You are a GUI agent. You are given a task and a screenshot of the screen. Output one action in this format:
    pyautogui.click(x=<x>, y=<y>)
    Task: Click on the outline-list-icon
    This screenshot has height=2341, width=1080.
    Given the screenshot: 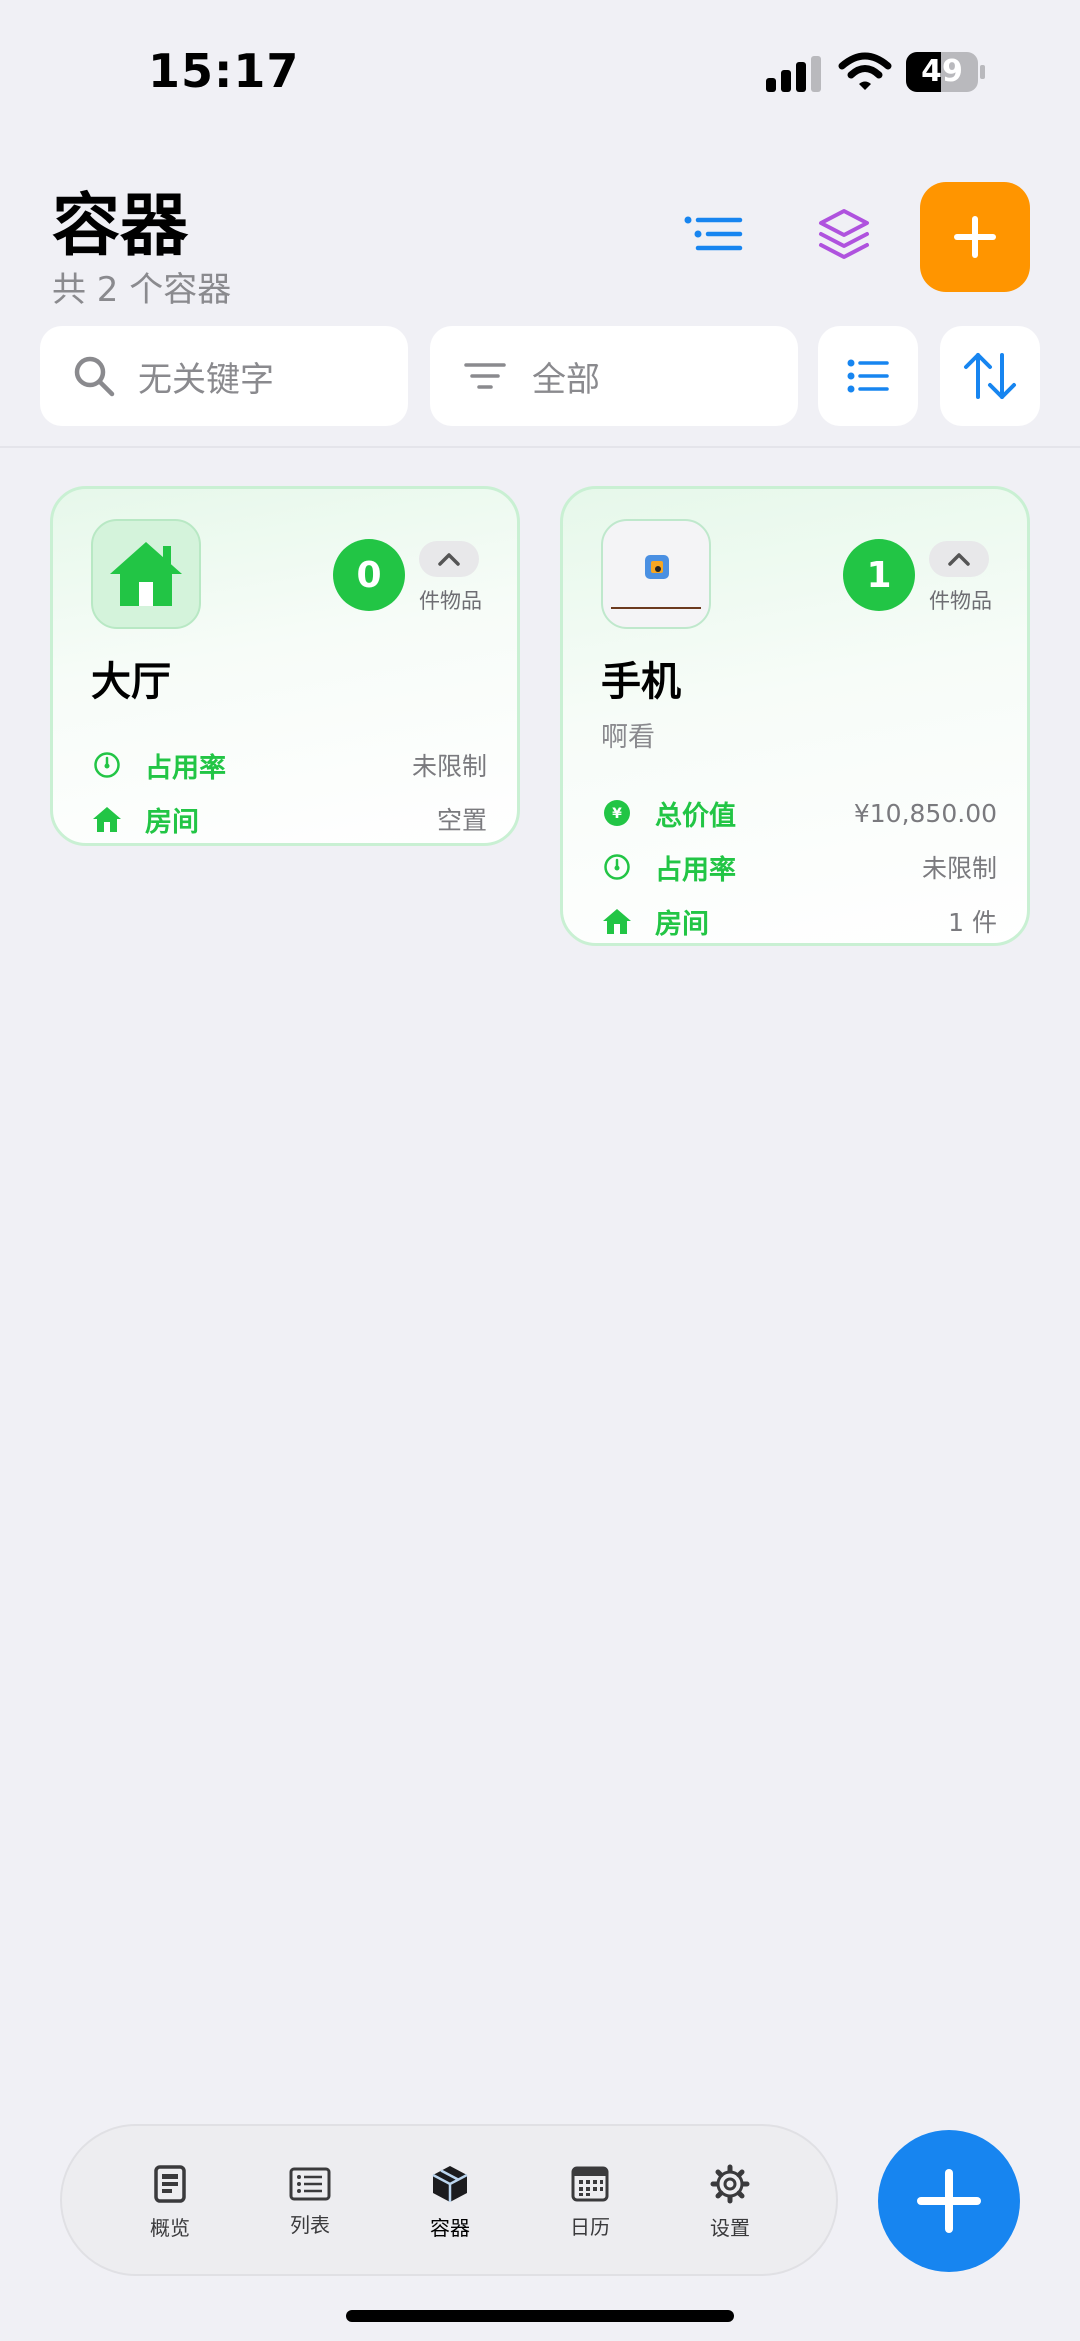 What is the action you would take?
    pyautogui.click(x=713, y=233)
    